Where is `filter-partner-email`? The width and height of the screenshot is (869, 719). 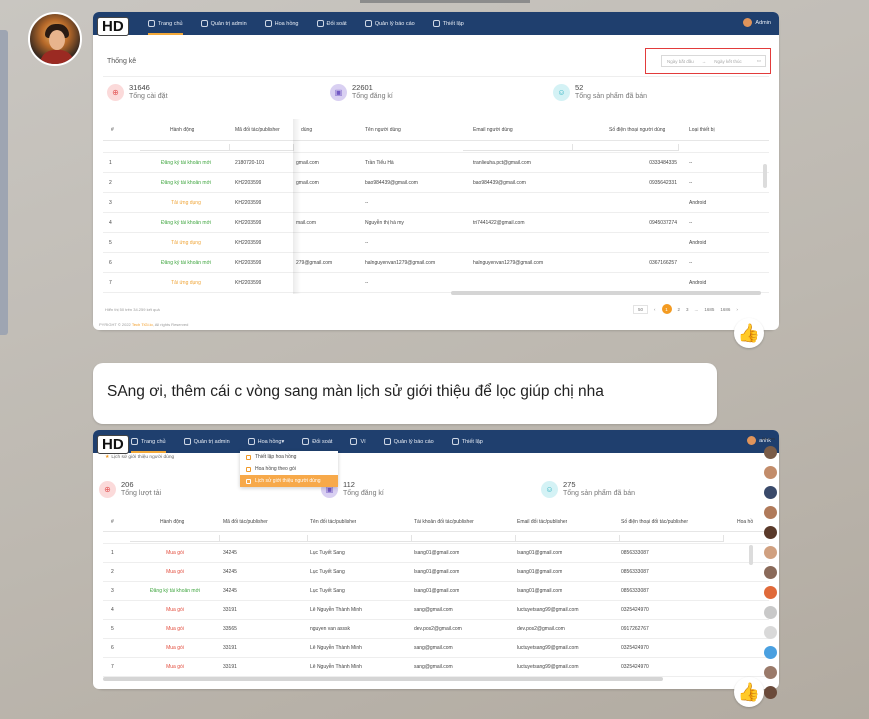
filter-partner-email is located at coordinates (568, 538).